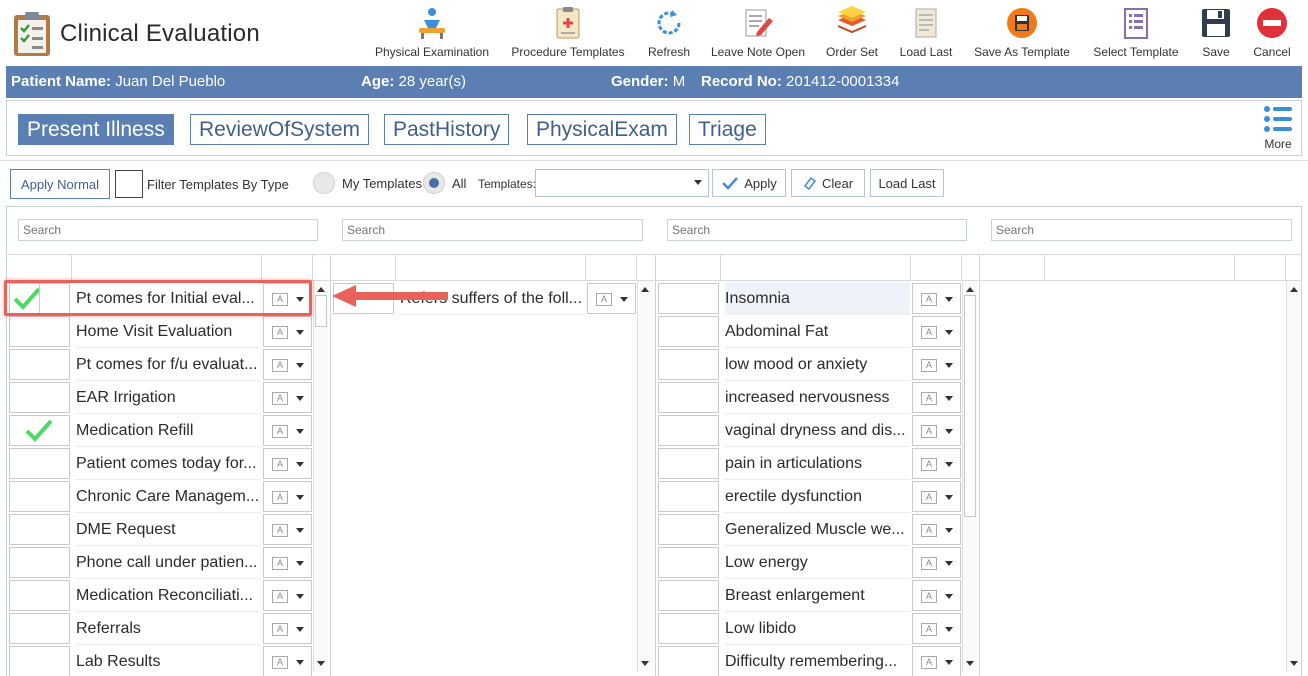  I want to click on list-item: Refers suffers of the foll... A, so click(483, 298).